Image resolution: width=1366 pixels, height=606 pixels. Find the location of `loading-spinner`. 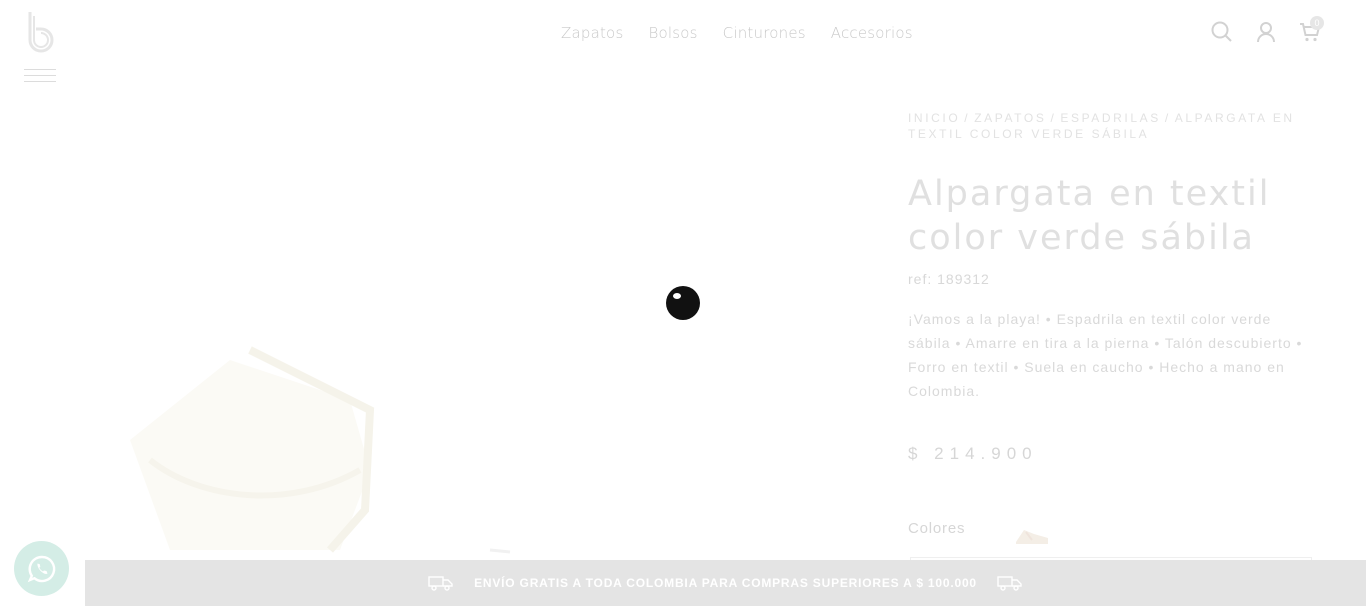

loading-spinner is located at coordinates (683, 303).